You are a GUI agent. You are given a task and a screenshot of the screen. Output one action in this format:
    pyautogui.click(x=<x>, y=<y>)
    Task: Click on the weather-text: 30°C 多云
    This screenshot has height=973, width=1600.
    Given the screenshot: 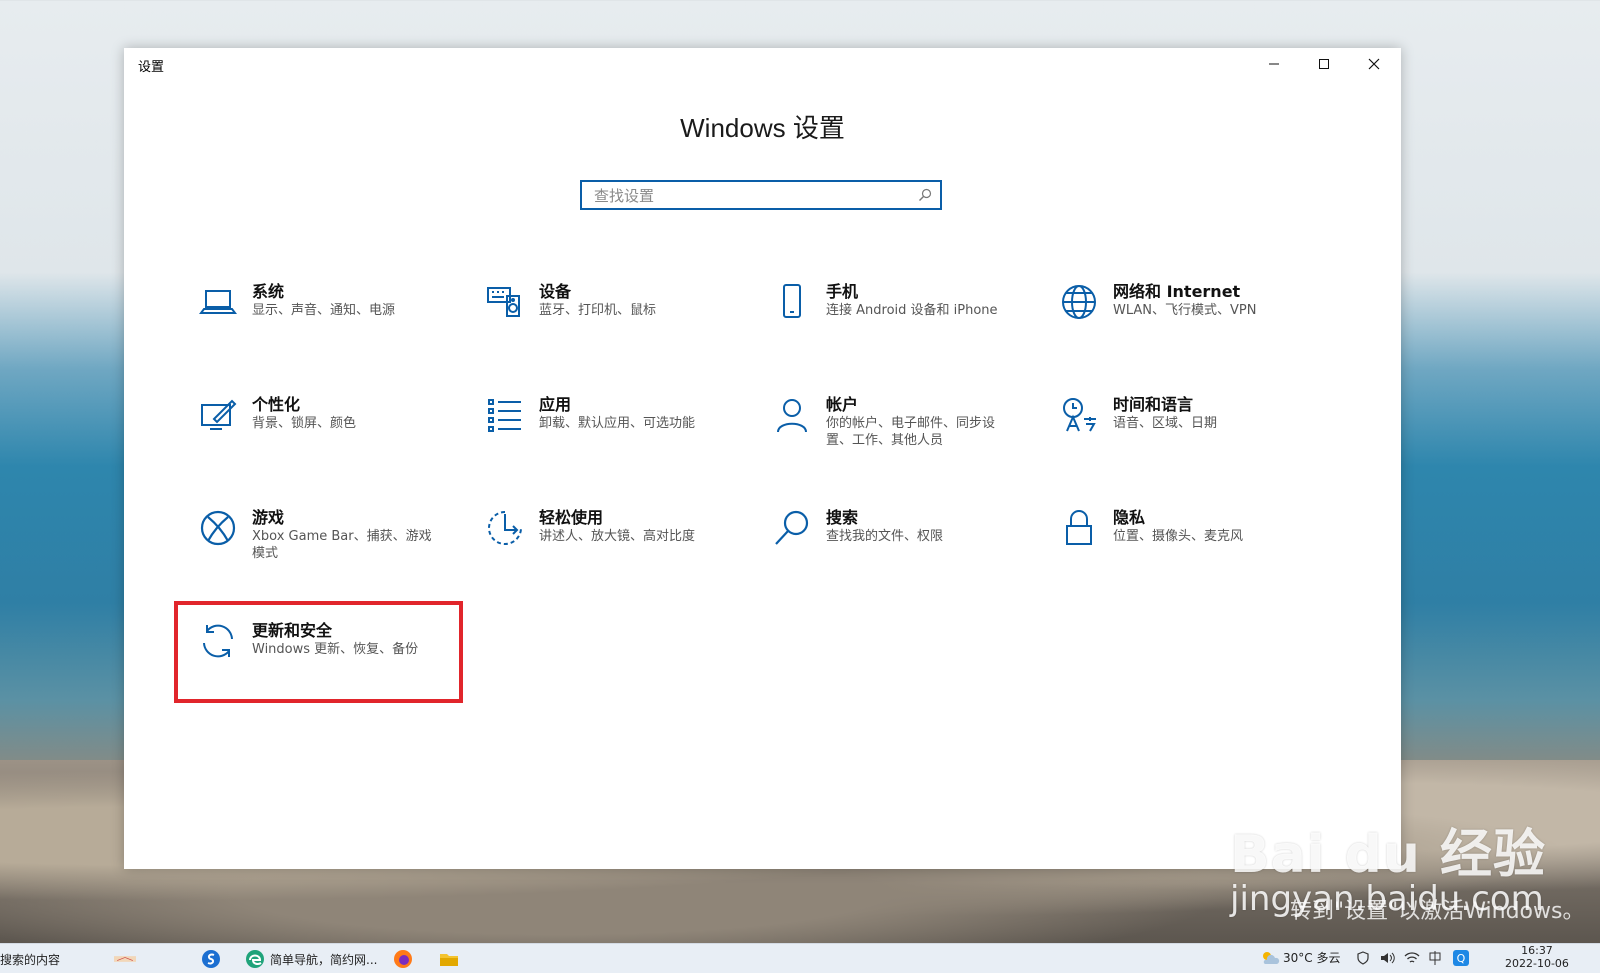 What is the action you would take?
    pyautogui.click(x=1311, y=957)
    